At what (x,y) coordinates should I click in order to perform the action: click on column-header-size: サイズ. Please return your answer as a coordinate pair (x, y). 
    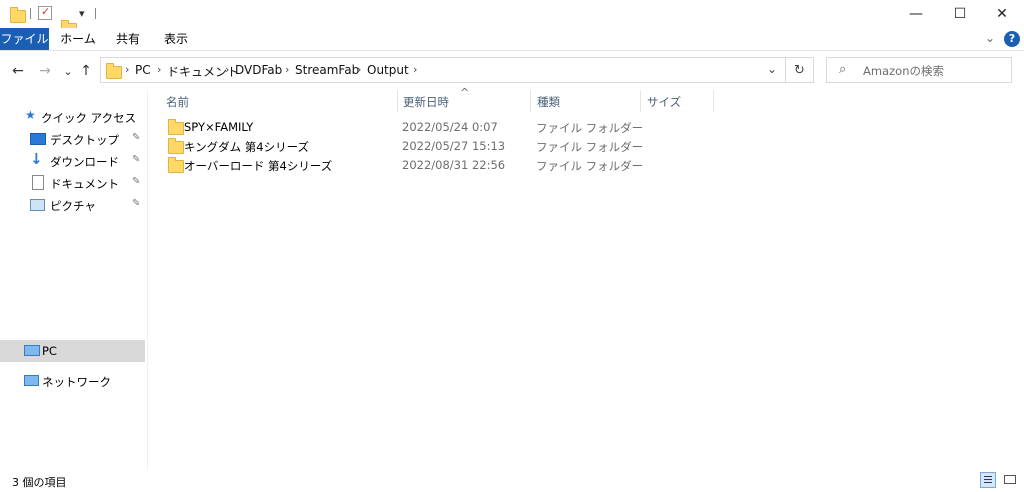
    Looking at the image, I should click on (664, 102).